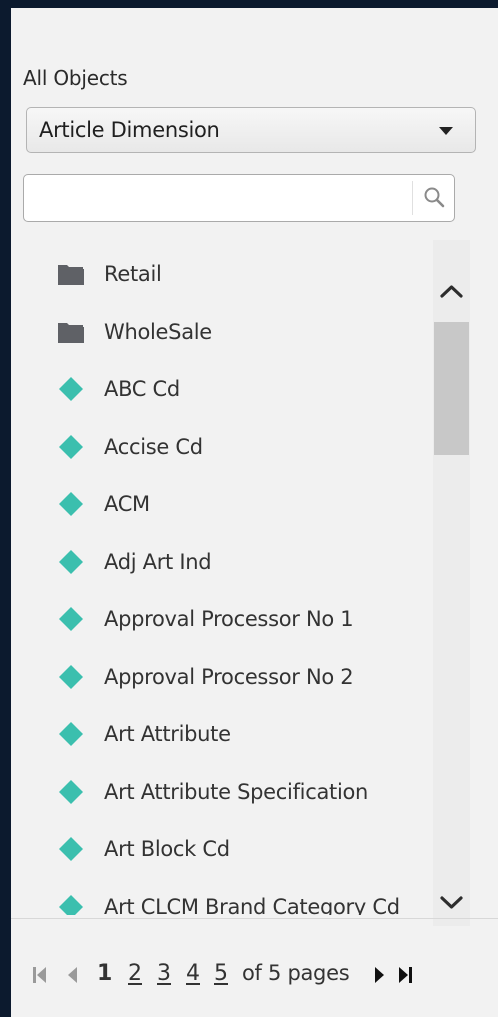 Image resolution: width=498 pixels, height=1017 pixels. Describe the element at coordinates (296, 973) in the screenshot. I see `page-count-text: of 5 pages` at that location.